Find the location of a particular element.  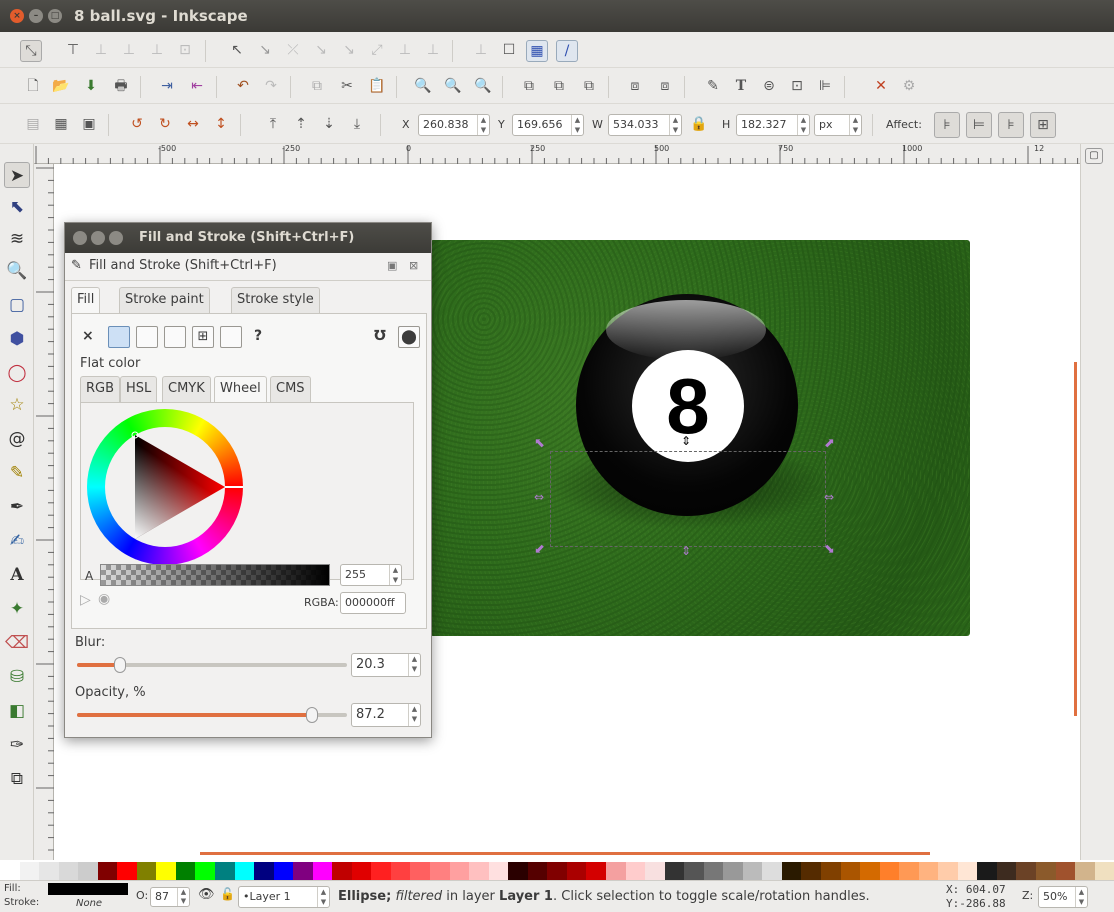

group-icon: ⧈ is located at coordinates (635, 86).